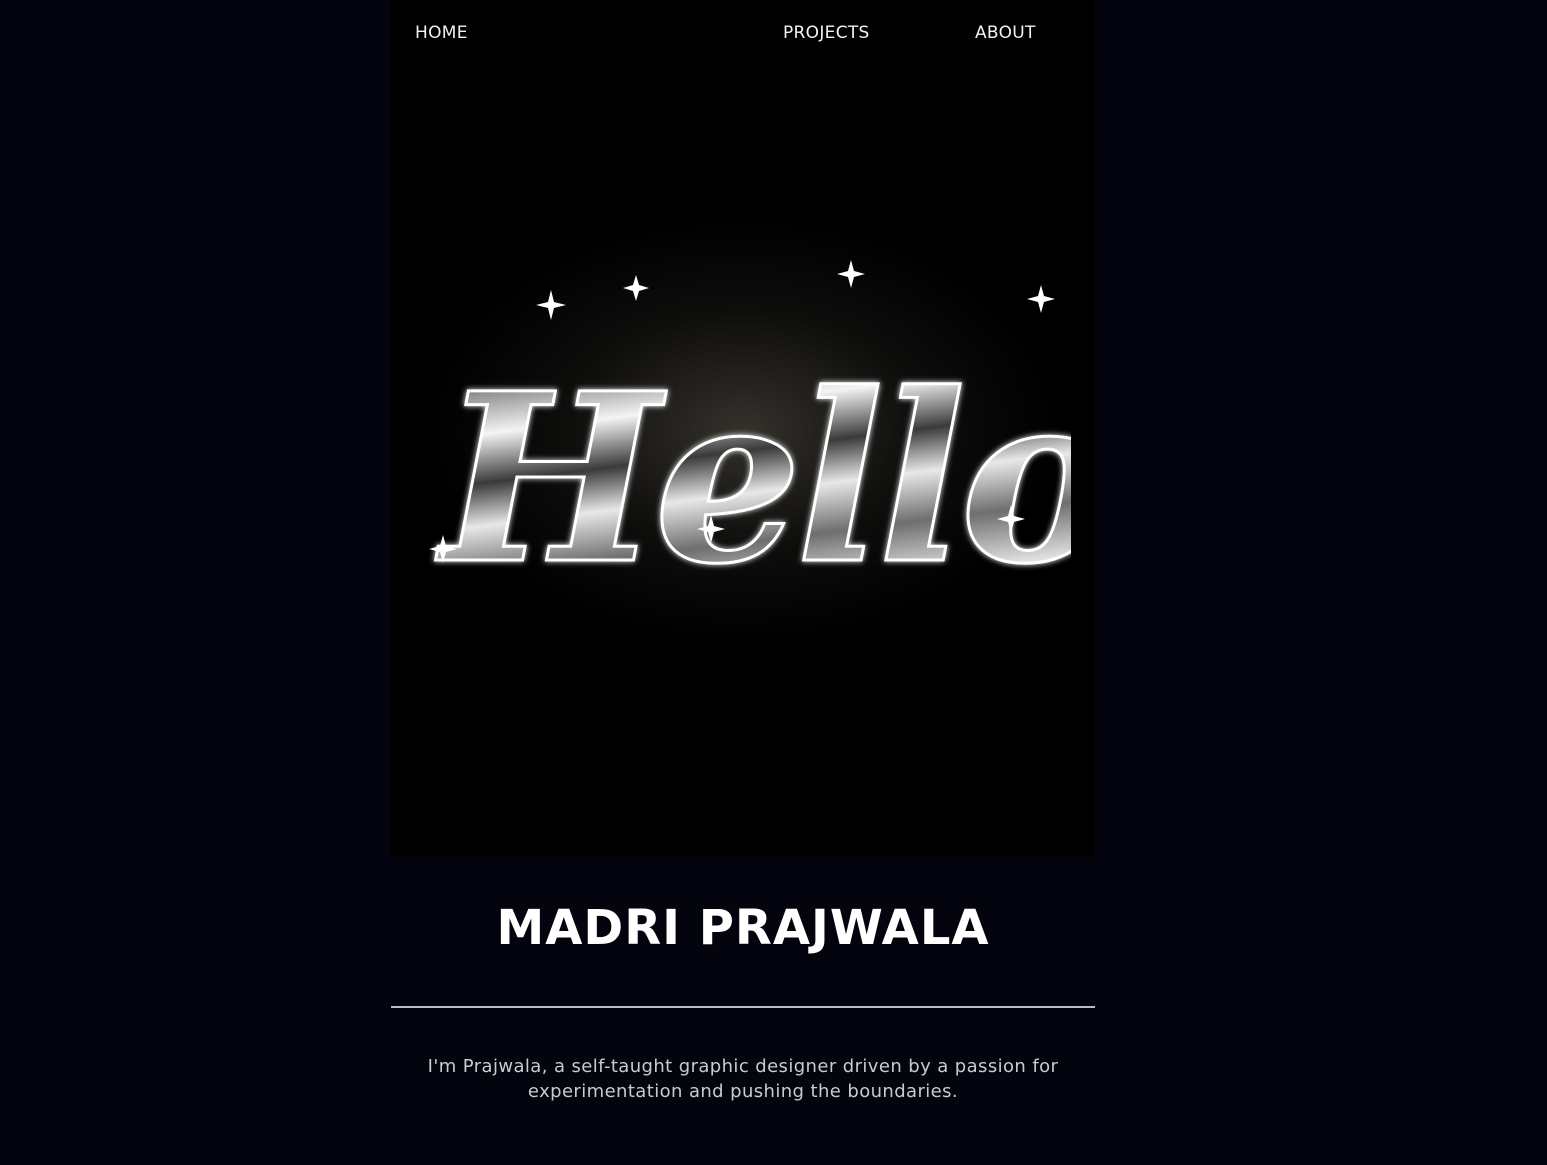  Describe the element at coordinates (743, 1007) in the screenshot. I see `section-divider` at that location.